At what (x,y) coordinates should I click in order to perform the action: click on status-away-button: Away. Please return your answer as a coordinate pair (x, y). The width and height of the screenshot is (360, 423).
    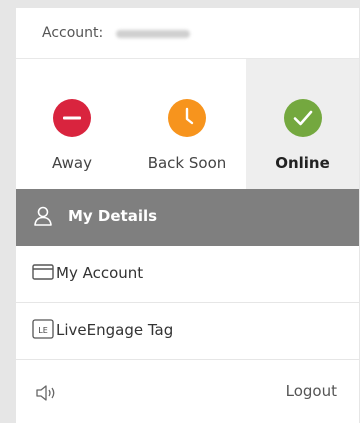
    Looking at the image, I should click on (72, 124).